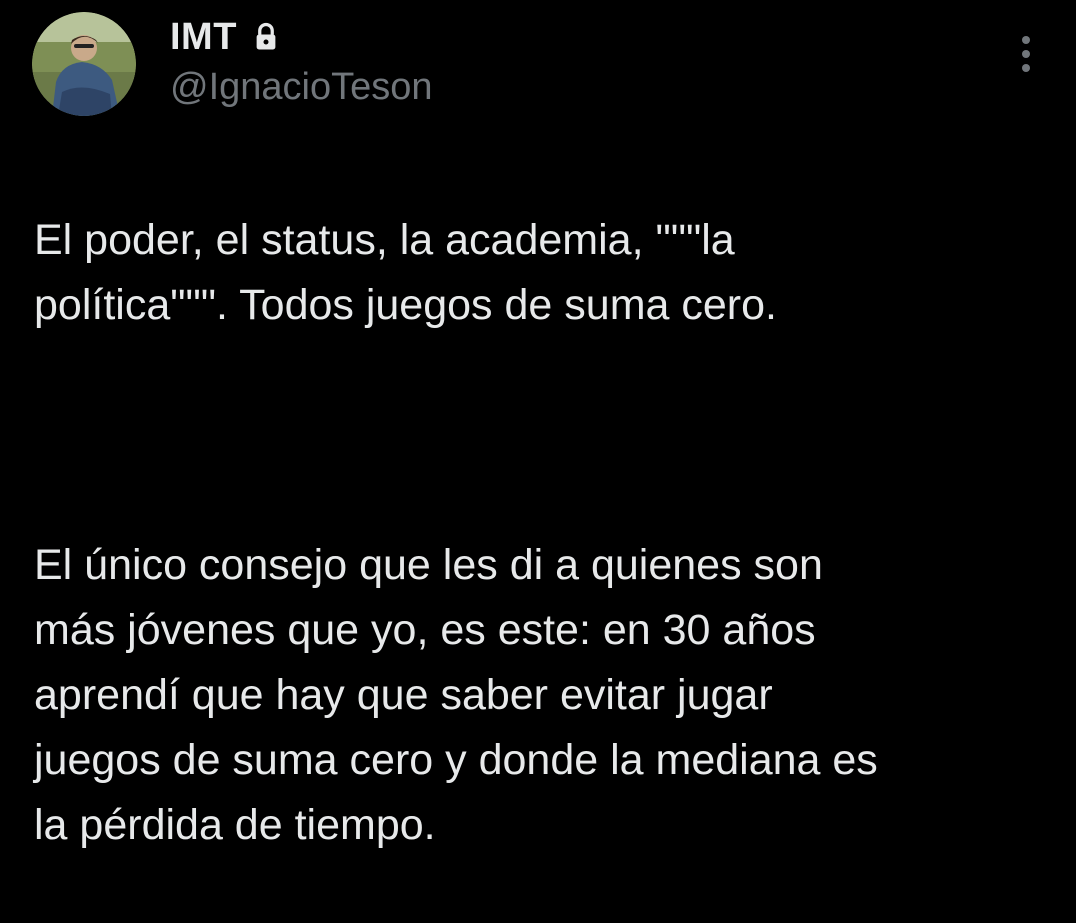  What do you see at coordinates (1026, 54) in the screenshot?
I see `more-vertical-icon` at bounding box center [1026, 54].